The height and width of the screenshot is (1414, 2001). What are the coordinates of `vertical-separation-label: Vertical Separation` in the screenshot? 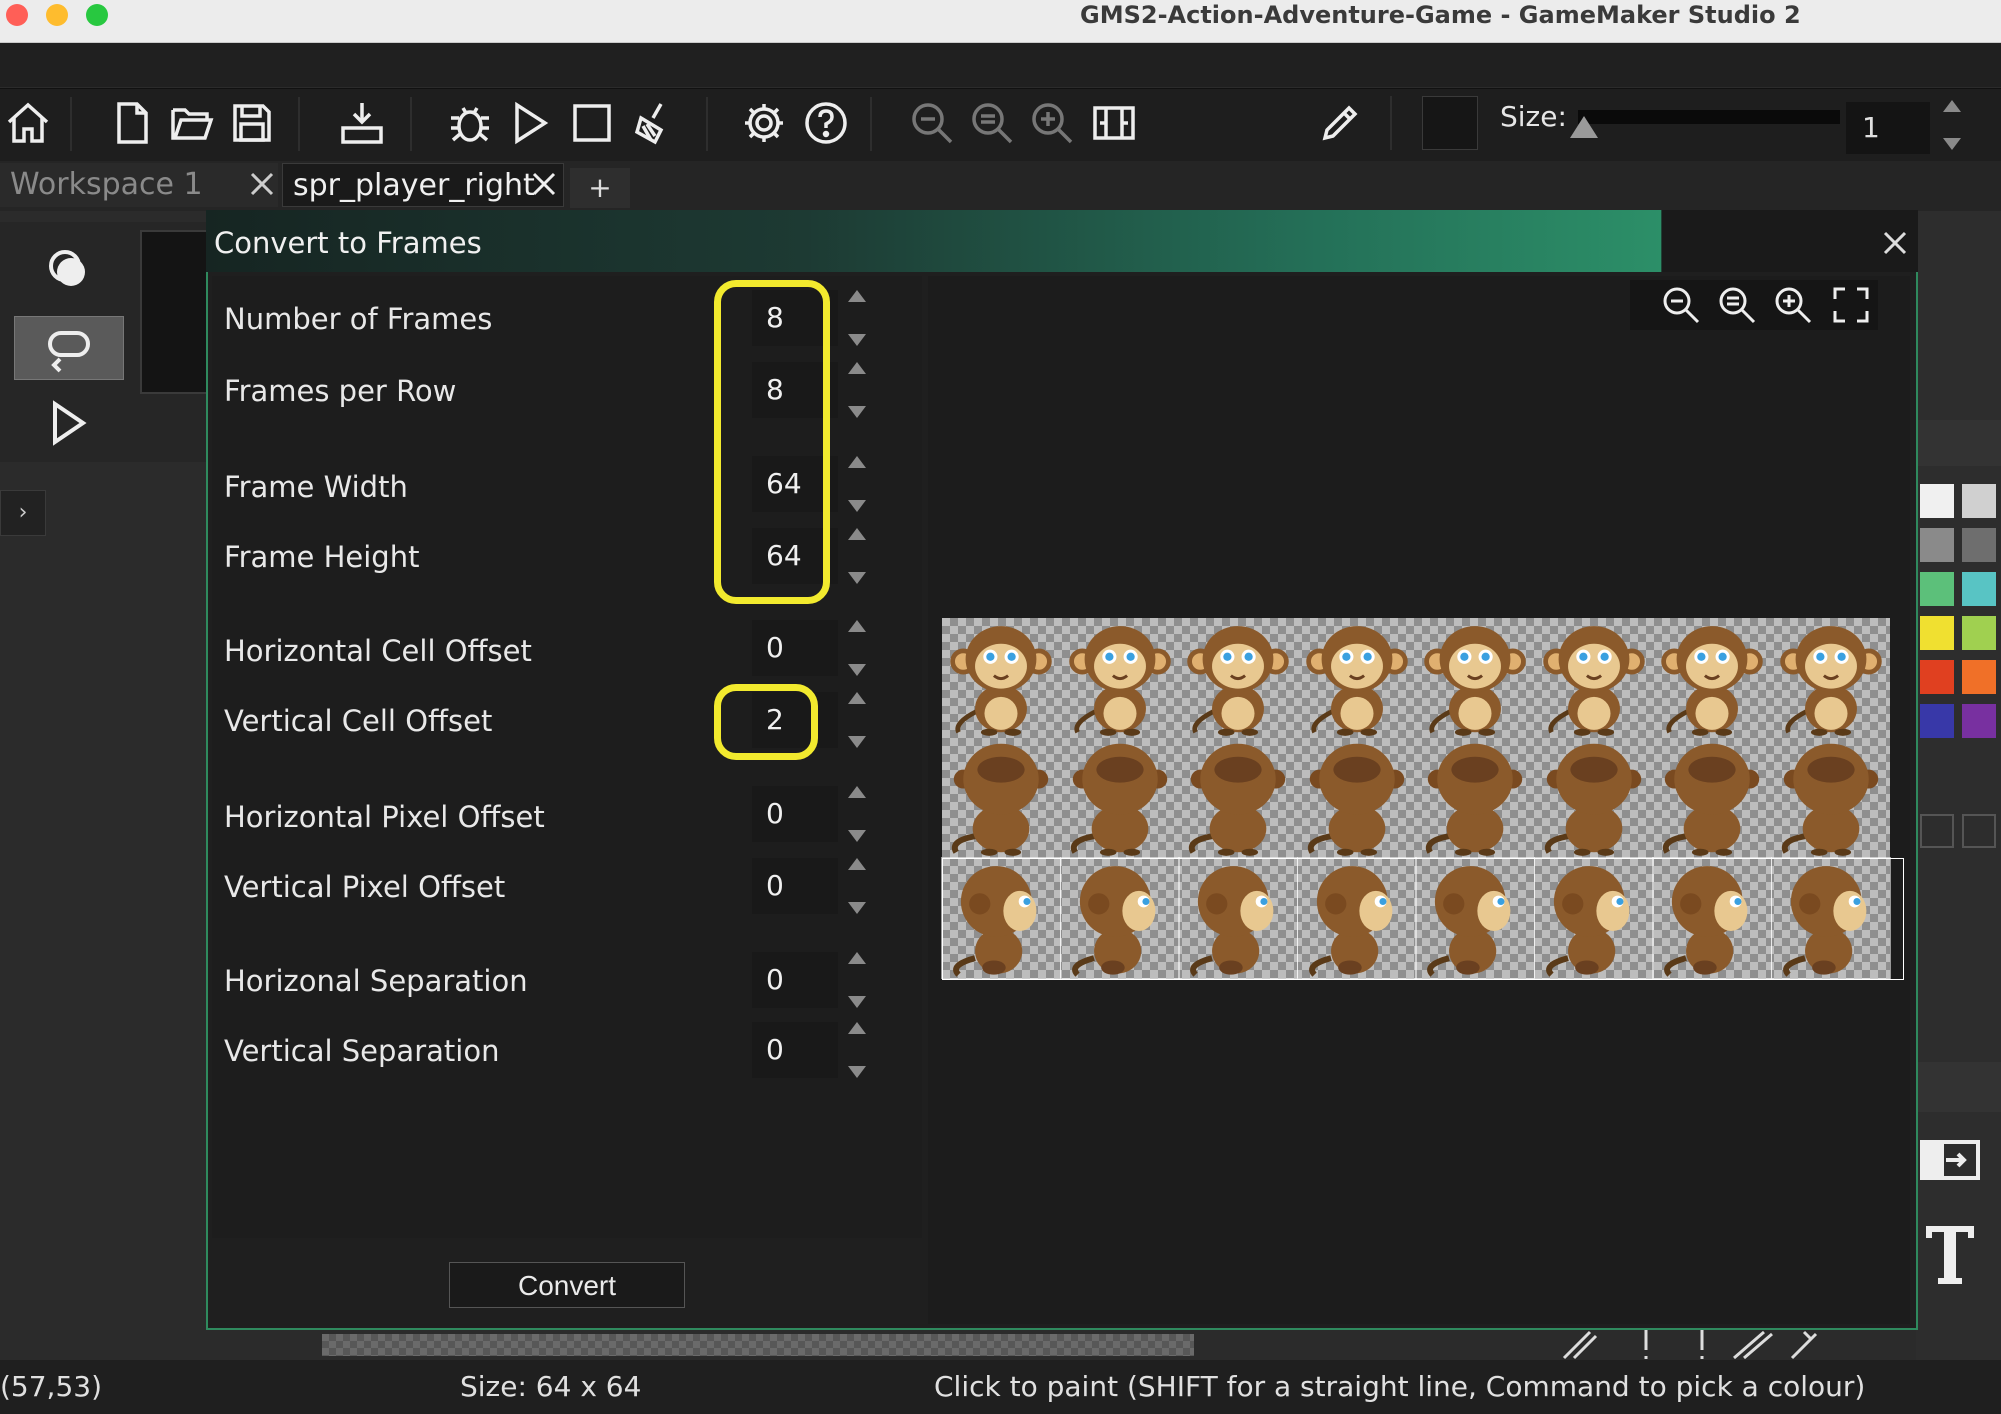 It's located at (362, 1051).